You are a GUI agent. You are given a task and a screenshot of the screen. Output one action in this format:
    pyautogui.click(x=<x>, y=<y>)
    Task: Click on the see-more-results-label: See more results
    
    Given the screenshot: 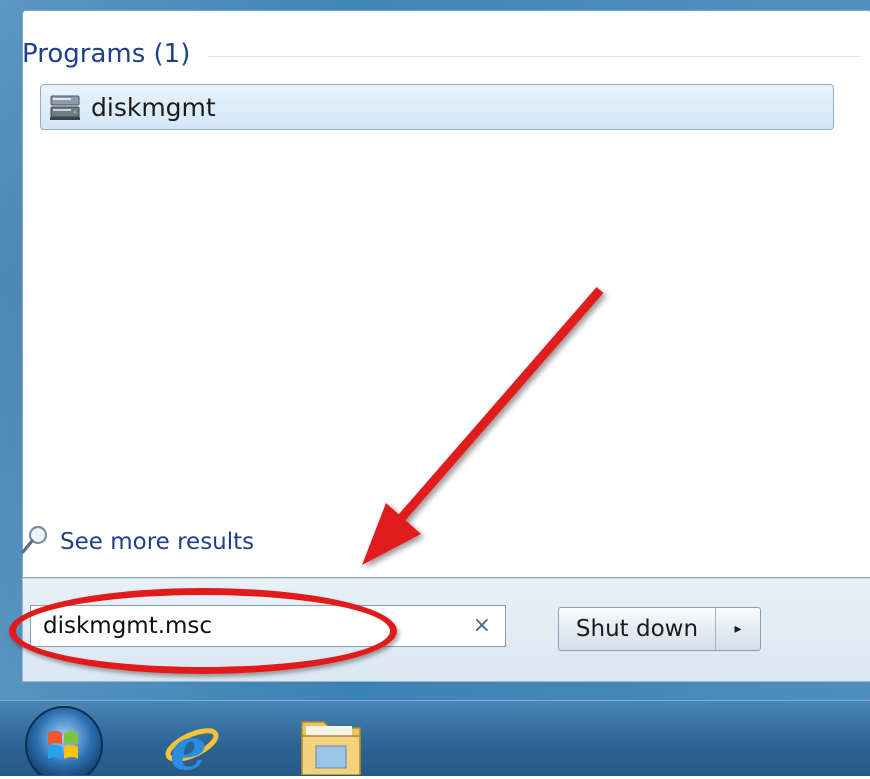 What is the action you would take?
    pyautogui.click(x=157, y=542)
    